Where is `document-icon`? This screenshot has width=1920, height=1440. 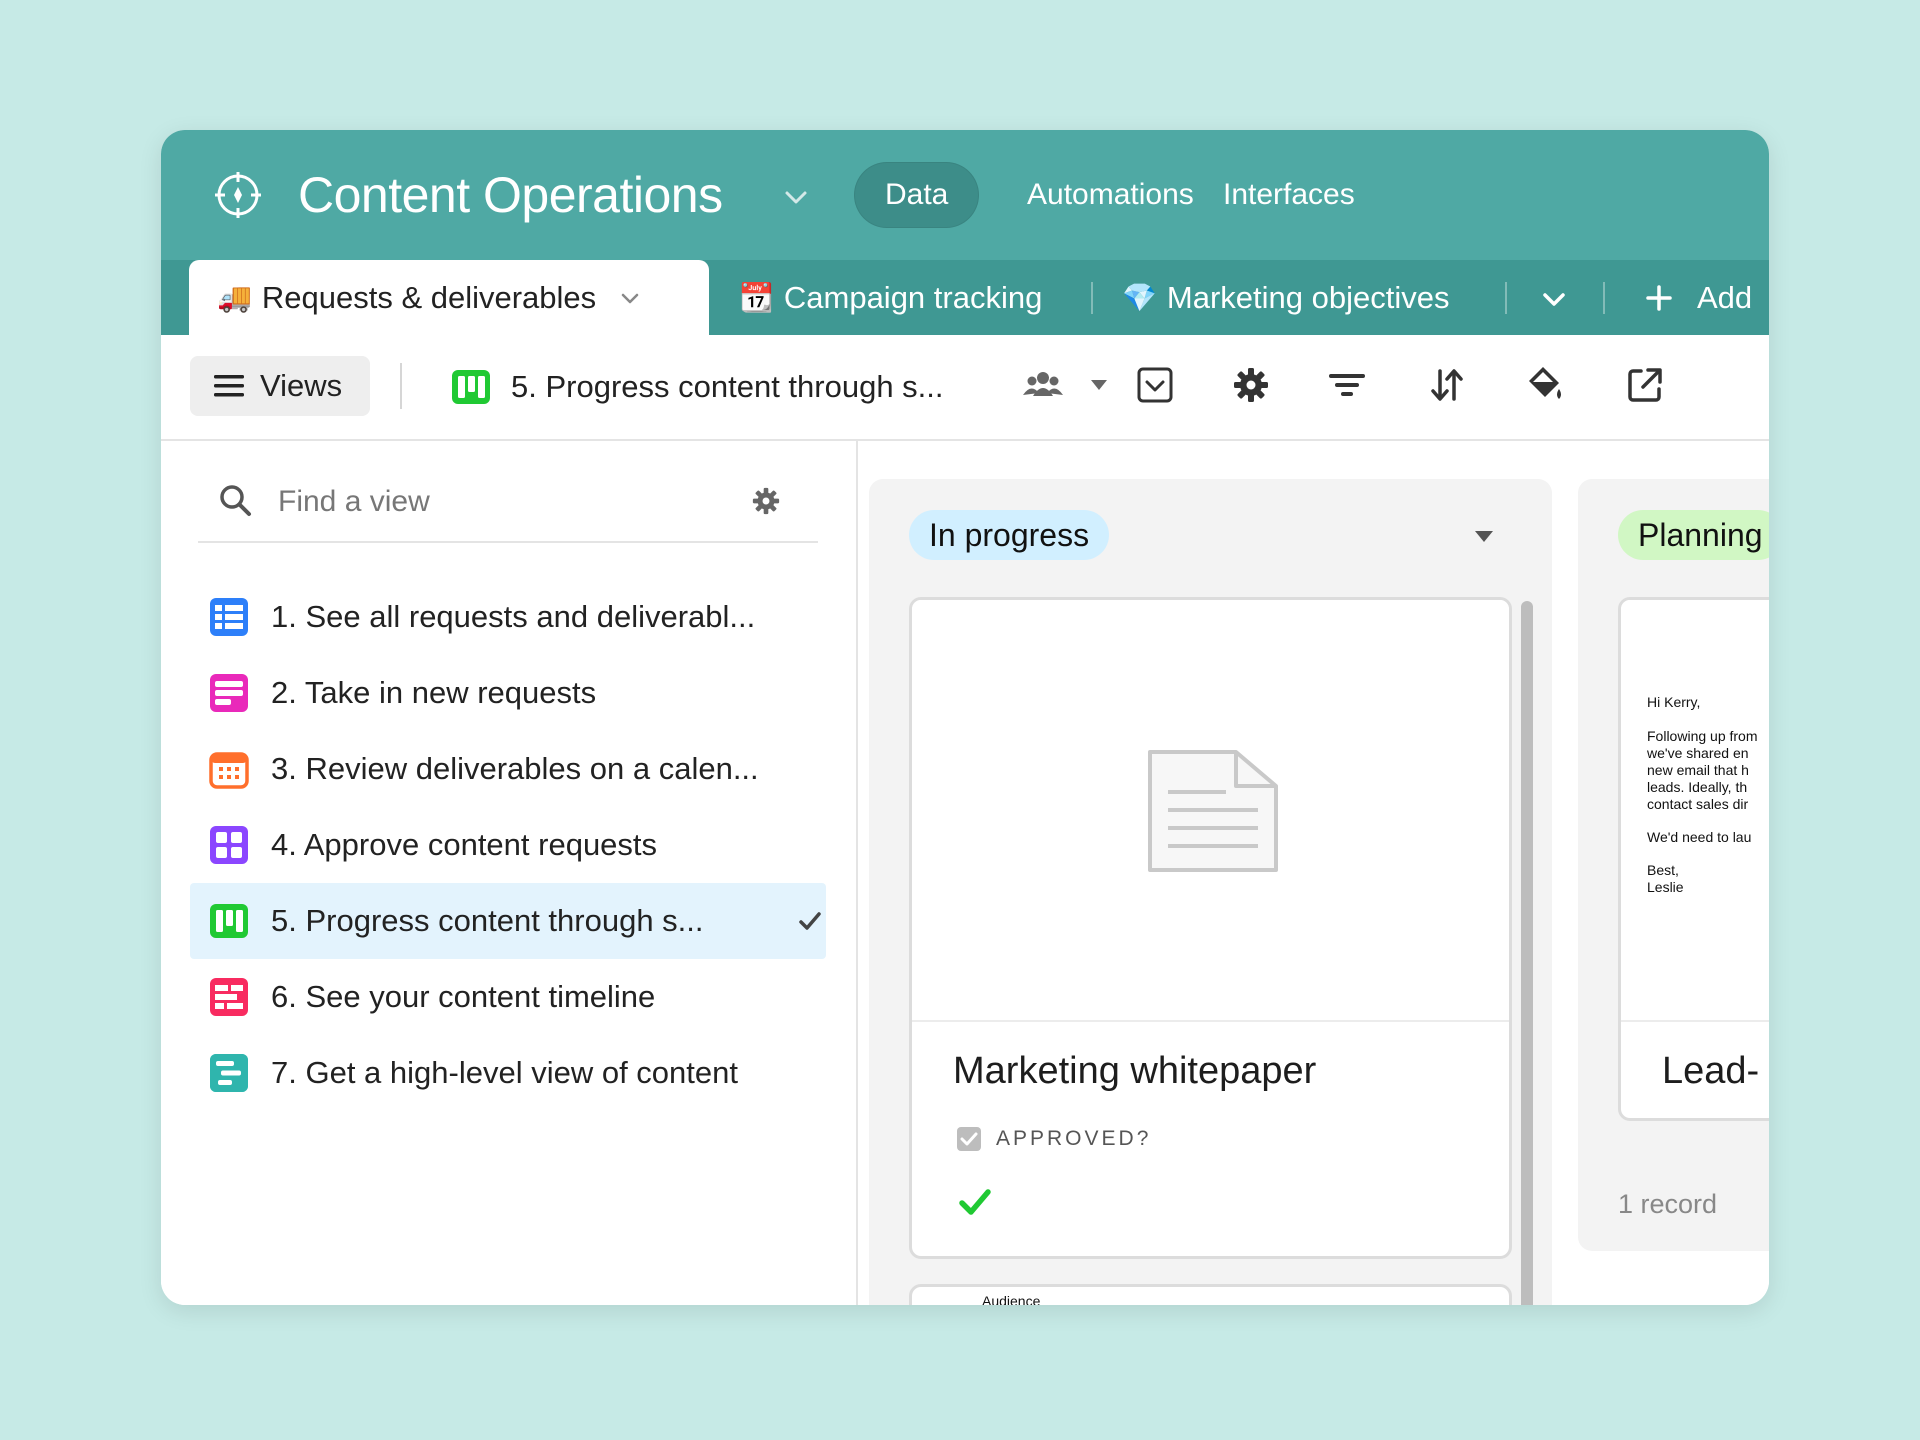 document-icon is located at coordinates (1213, 811).